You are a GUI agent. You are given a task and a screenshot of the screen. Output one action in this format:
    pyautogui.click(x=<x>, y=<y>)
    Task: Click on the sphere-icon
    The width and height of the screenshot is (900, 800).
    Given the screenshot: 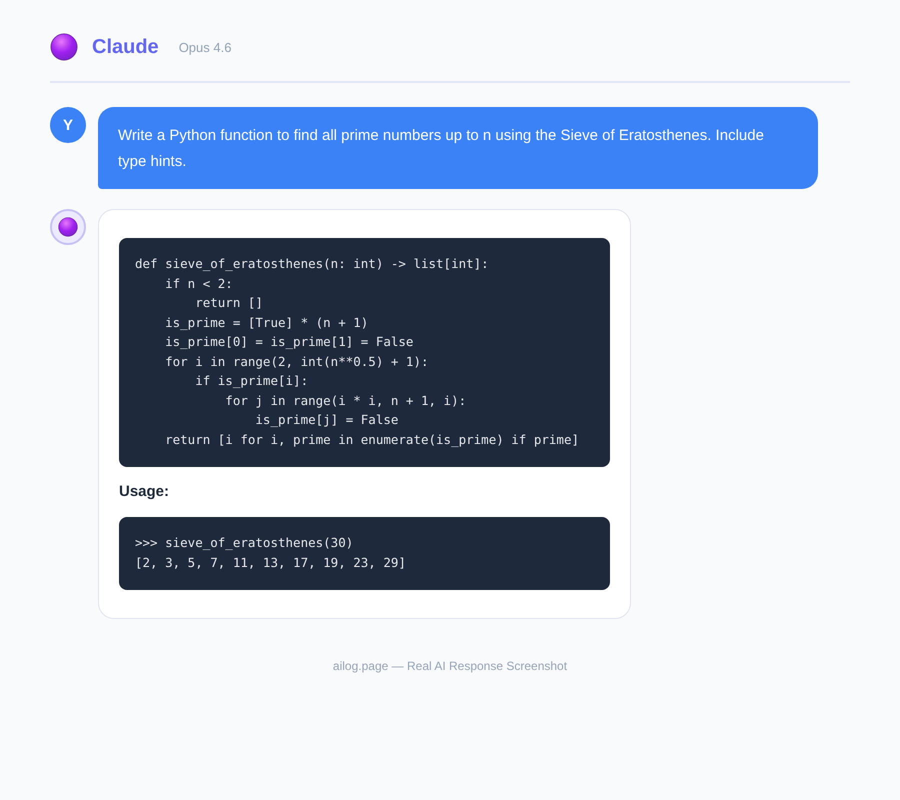 What is the action you would take?
    pyautogui.click(x=68, y=227)
    